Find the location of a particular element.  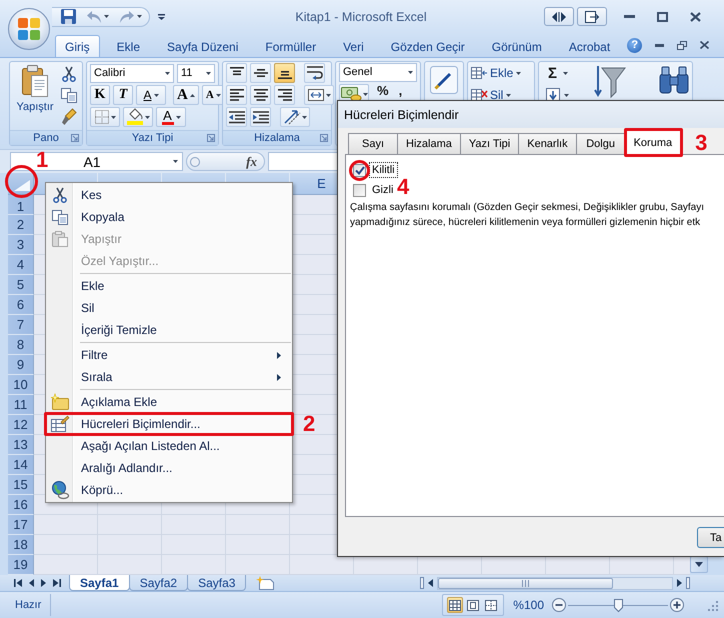

row-header: 12 is located at coordinates (21, 425).